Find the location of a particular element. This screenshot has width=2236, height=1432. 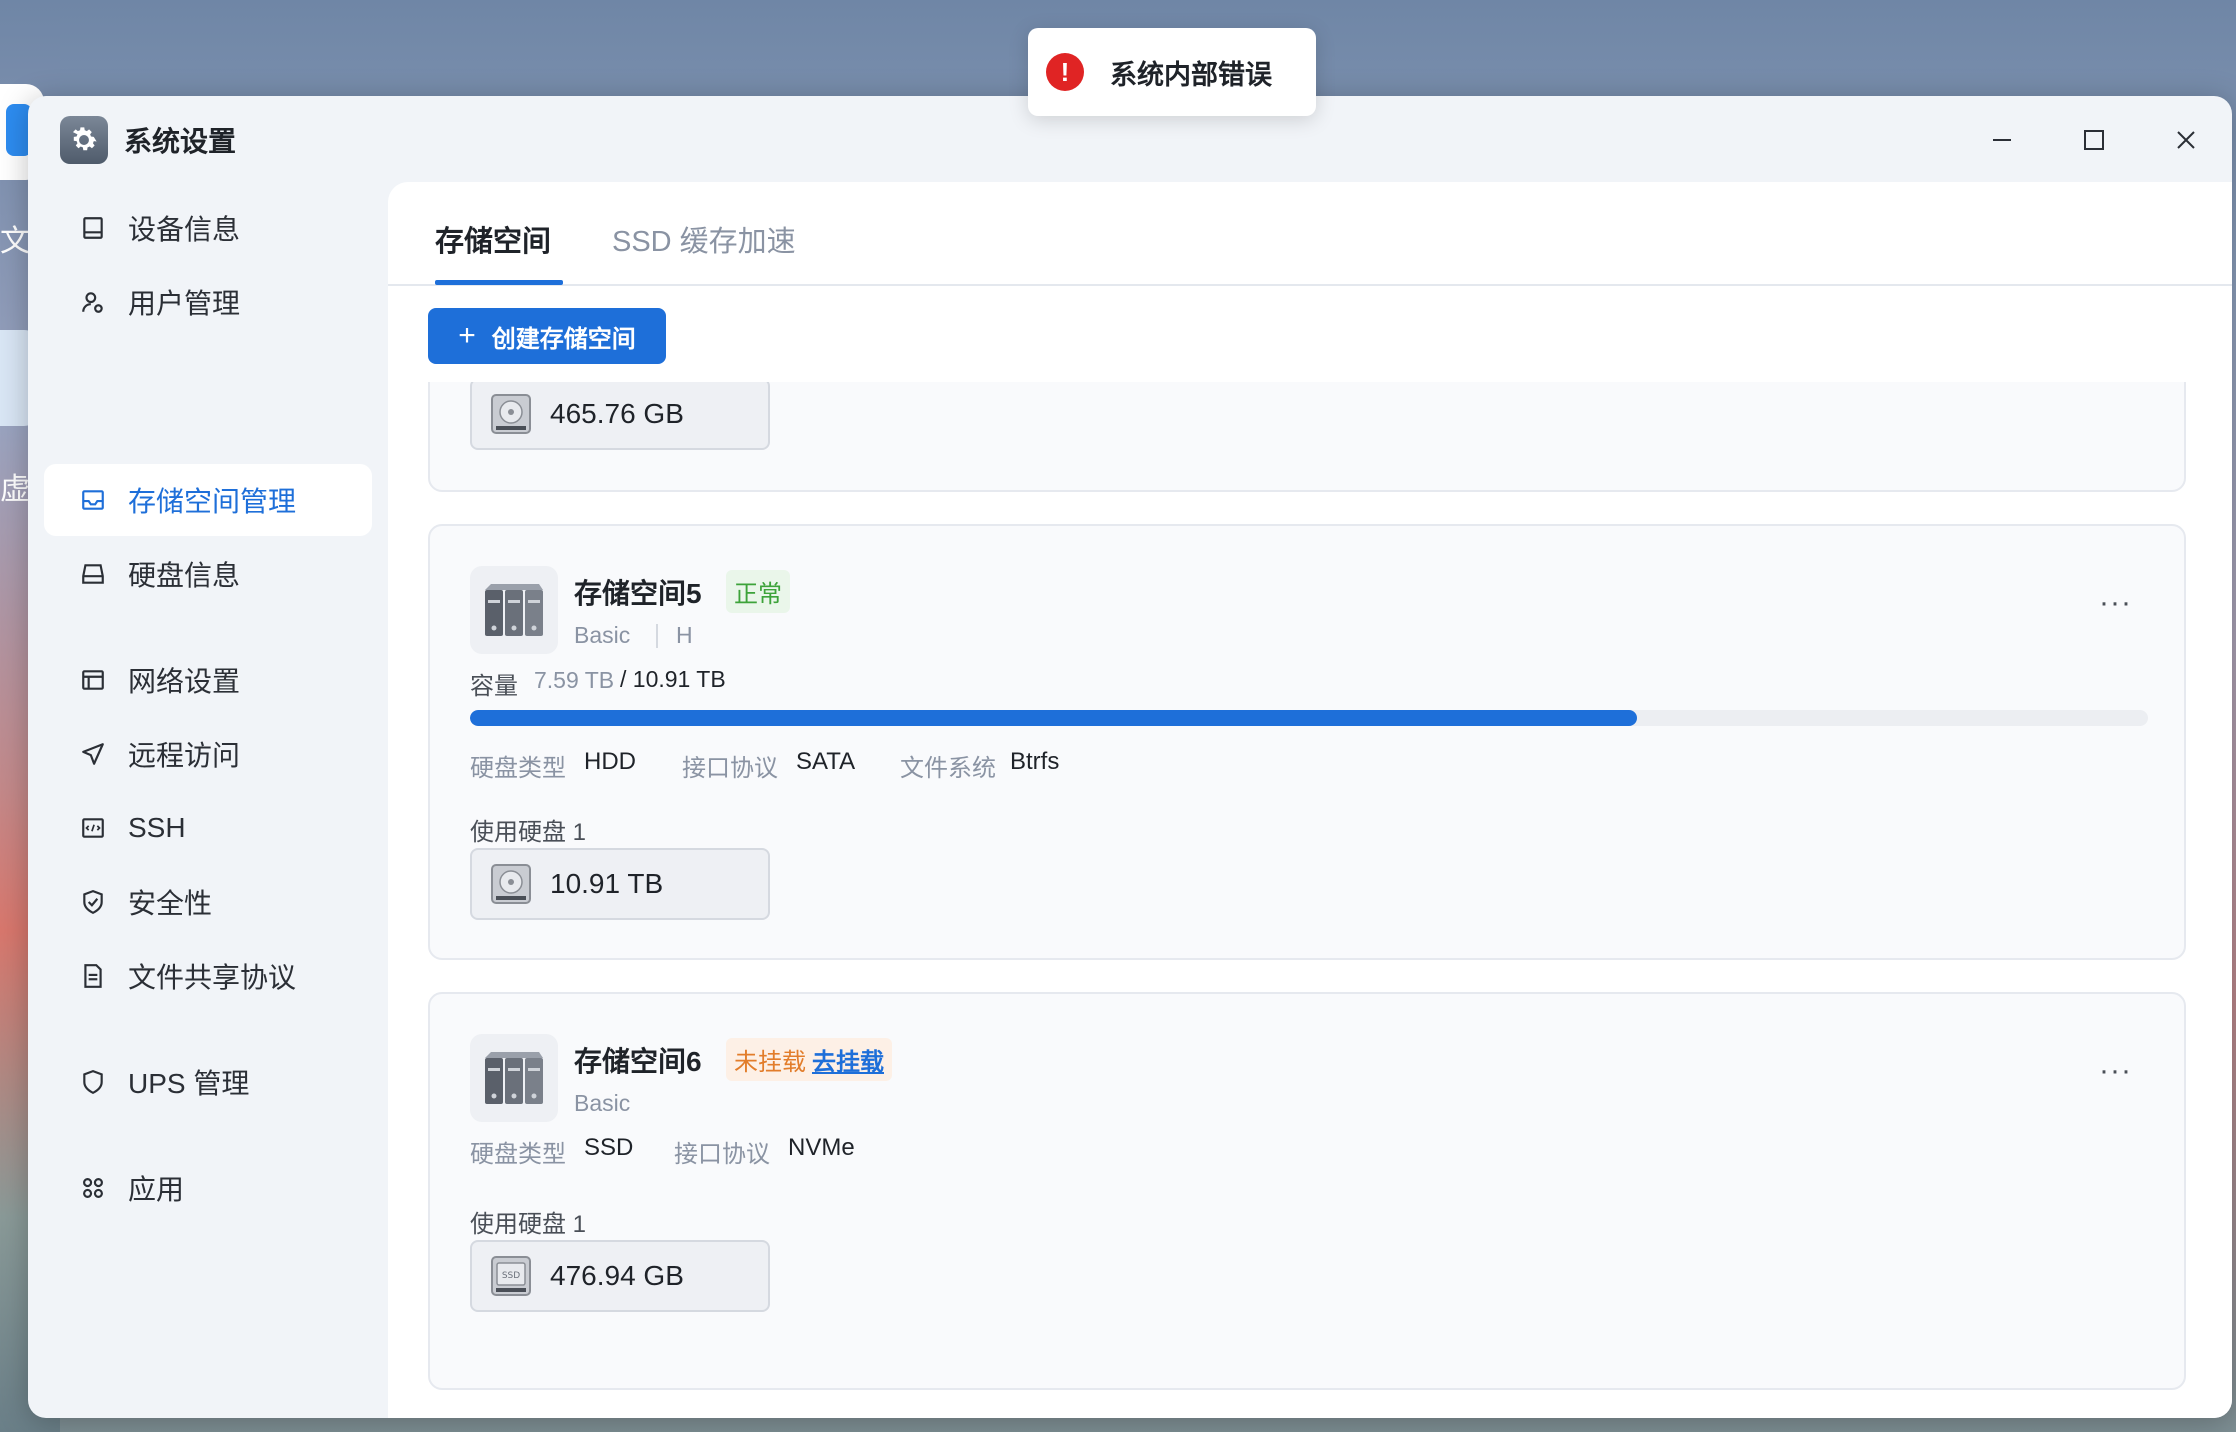

sidebar-item-storage-management: 存储空间管理 is located at coordinates (208, 500).